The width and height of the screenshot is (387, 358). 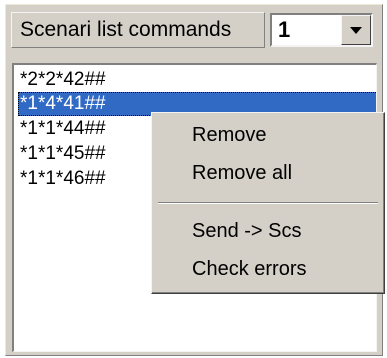 What do you see at coordinates (65, 154) in the screenshot?
I see `list-item: *1*1*45##` at bounding box center [65, 154].